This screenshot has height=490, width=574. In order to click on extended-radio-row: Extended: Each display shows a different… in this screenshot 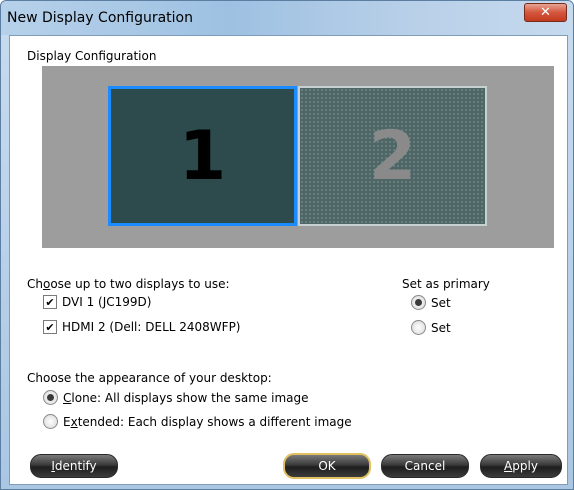, I will do `click(197, 421)`.